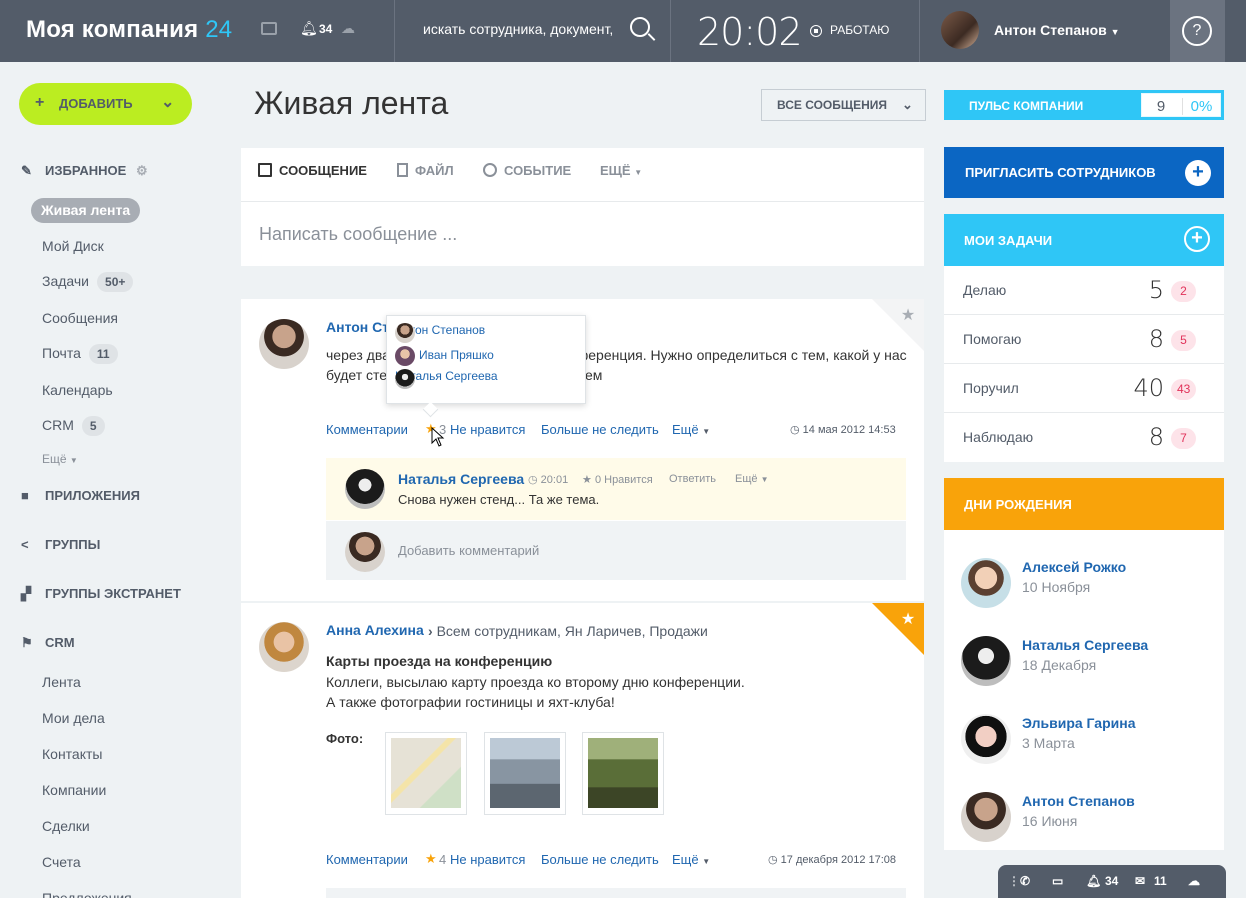  What do you see at coordinates (312, 170) in the screenshot?
I see `tab-message: СООБЩЕНИЕ` at bounding box center [312, 170].